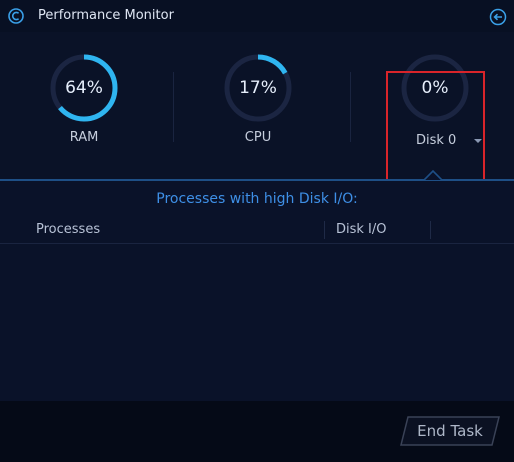 Image resolution: width=514 pixels, height=462 pixels. I want to click on disk-value: 0%, so click(435, 88).